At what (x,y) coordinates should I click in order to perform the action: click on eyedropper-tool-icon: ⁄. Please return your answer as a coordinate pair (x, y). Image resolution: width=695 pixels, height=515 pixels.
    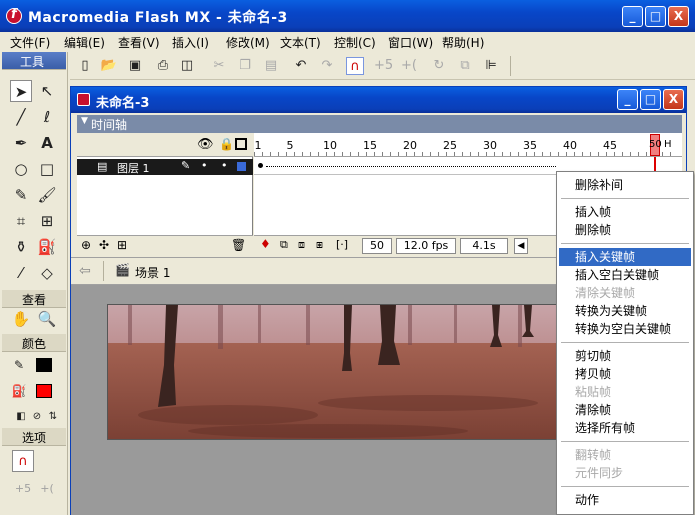
    Looking at the image, I should click on (21, 273).